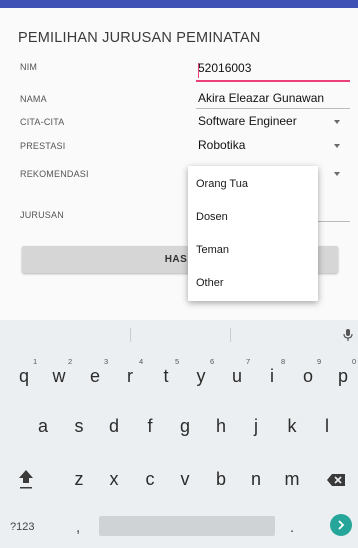 Image resolution: width=358 pixels, height=548 pixels. Describe the element at coordinates (179, 4) in the screenshot. I see `app-bar` at that location.